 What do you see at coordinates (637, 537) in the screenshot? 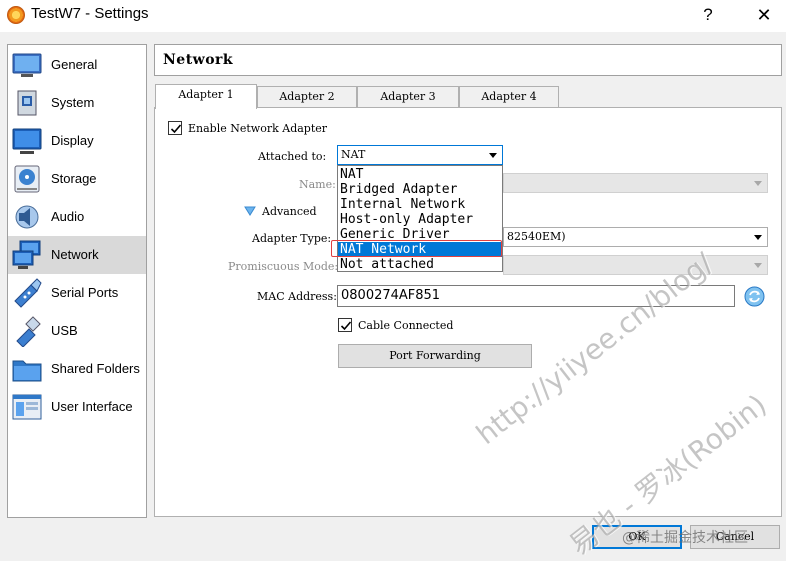
I see `ok-button: OK` at bounding box center [637, 537].